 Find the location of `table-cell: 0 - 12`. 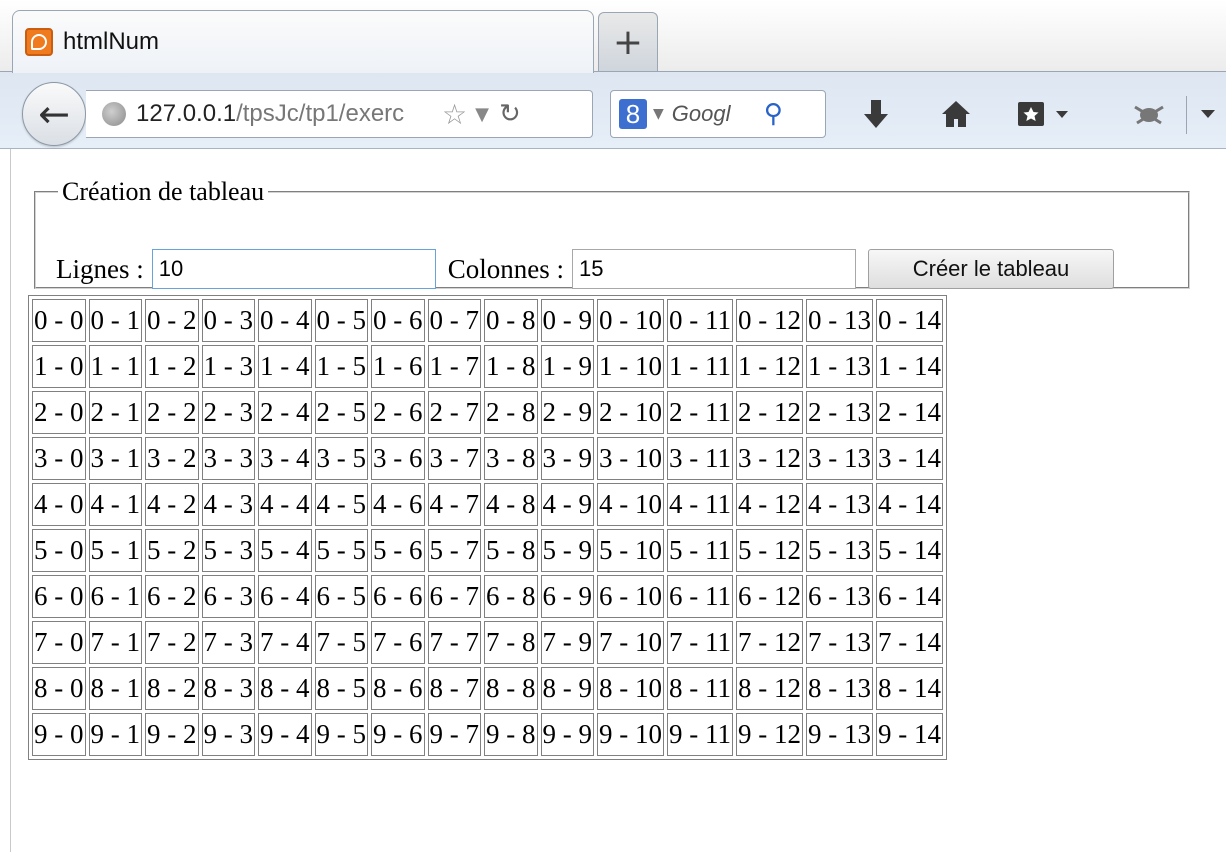

table-cell: 0 - 12 is located at coordinates (769, 320).